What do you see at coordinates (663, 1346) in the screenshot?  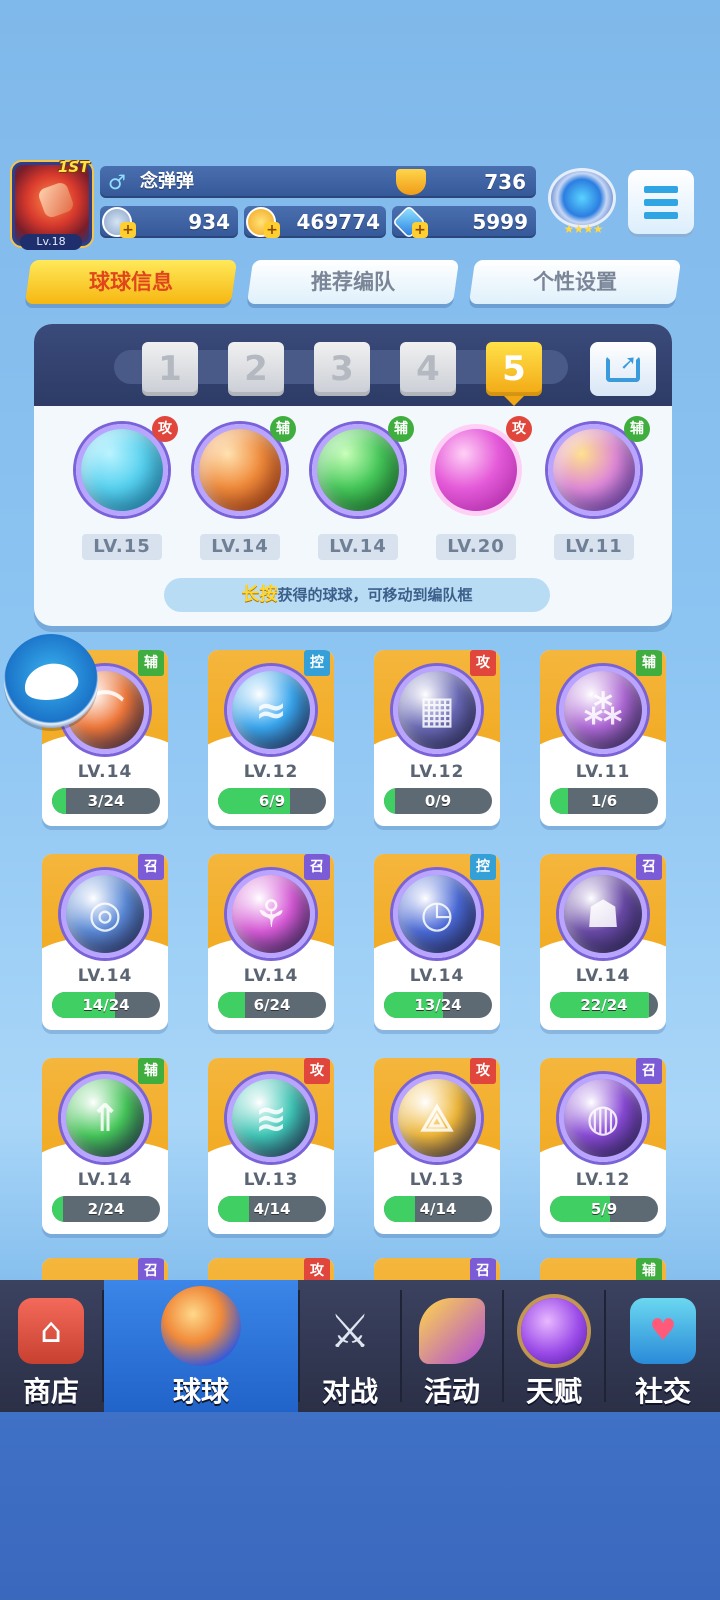 I see `nav-social: ♥ 社交` at bounding box center [663, 1346].